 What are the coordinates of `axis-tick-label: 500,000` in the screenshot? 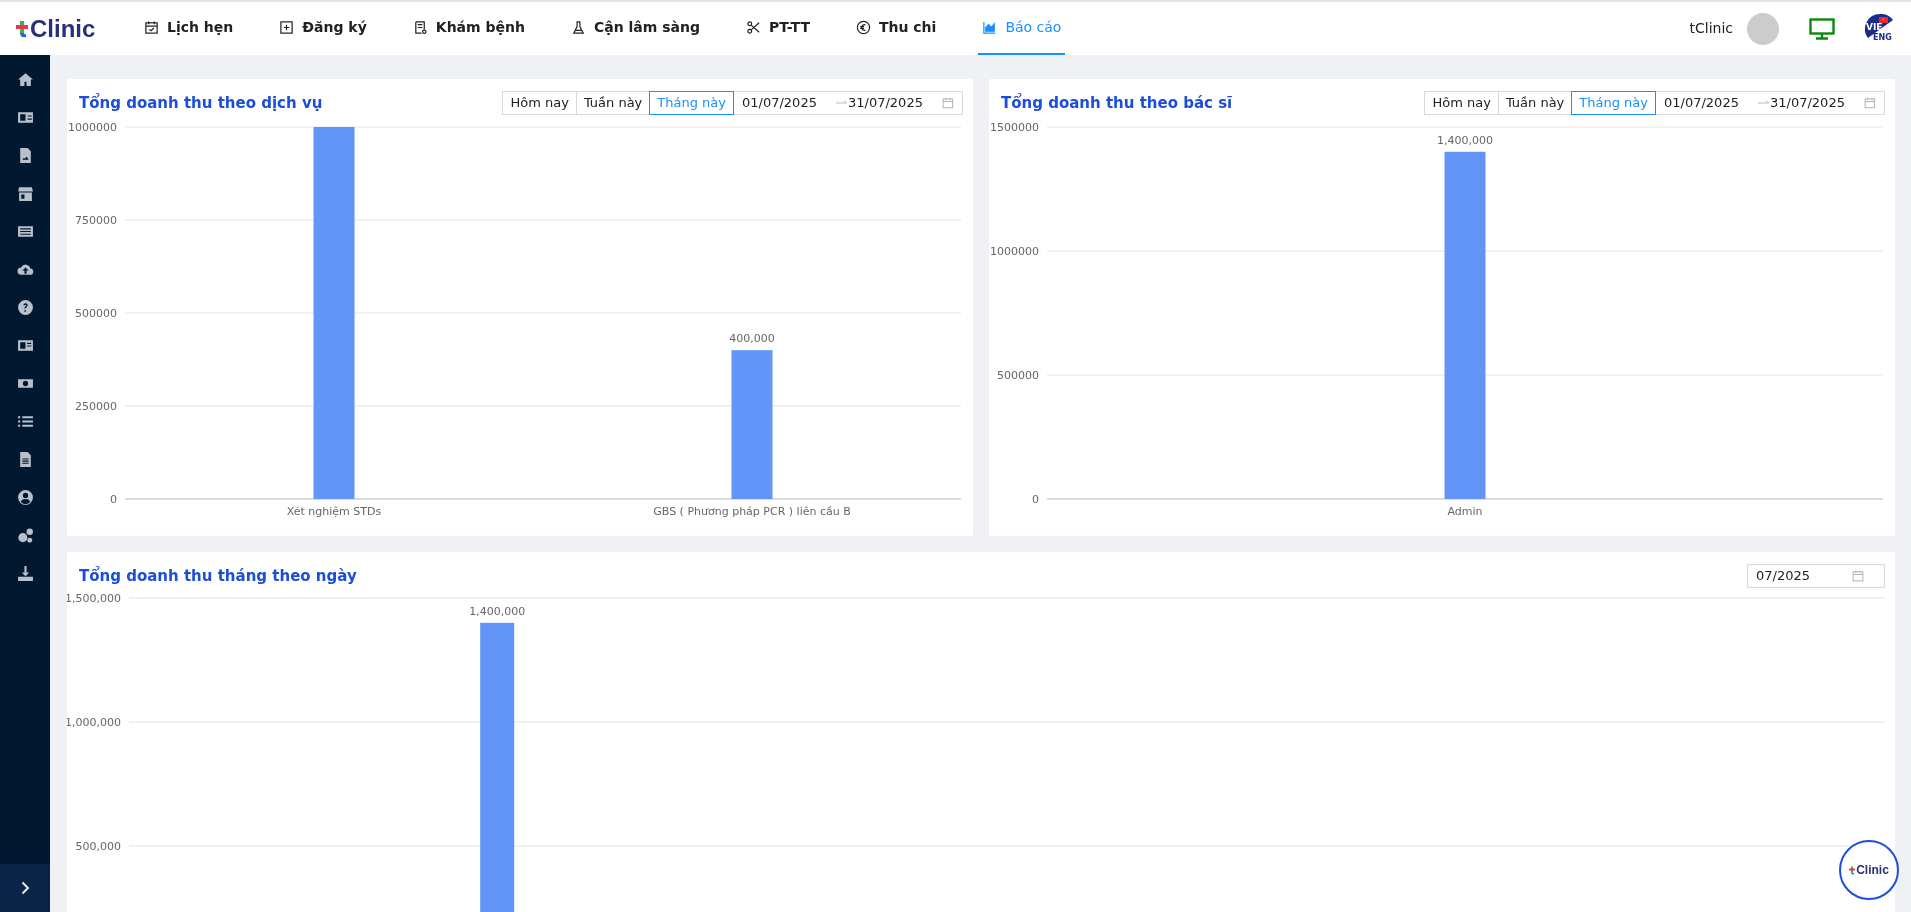 It's located at (98, 846).